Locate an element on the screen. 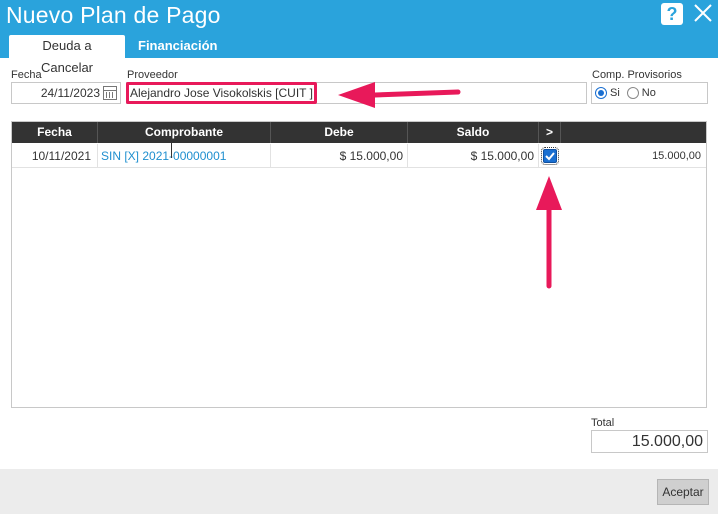 This screenshot has height=514, width=718. total-value: 15.000,00 is located at coordinates (649, 441).